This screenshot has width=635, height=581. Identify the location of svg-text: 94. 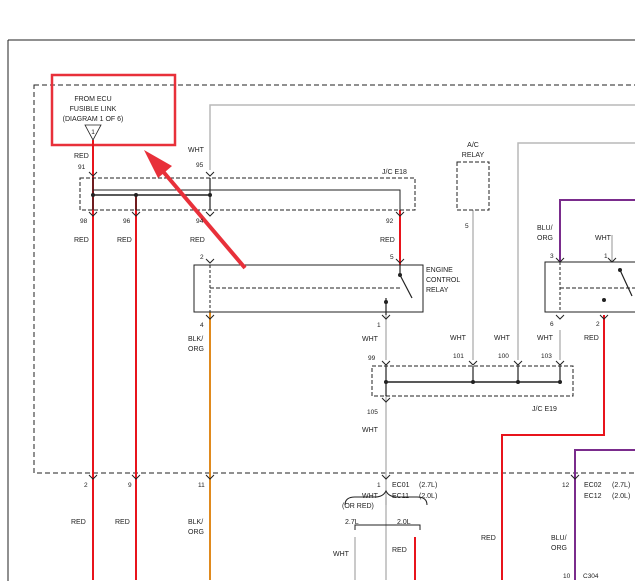
(200, 221).